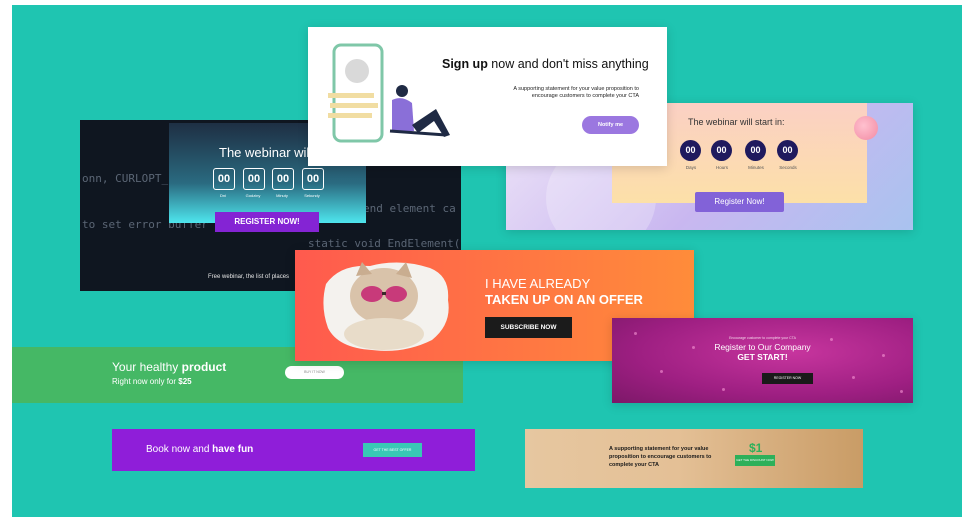  I want to click on code-line: end element ca, so click(409, 208).